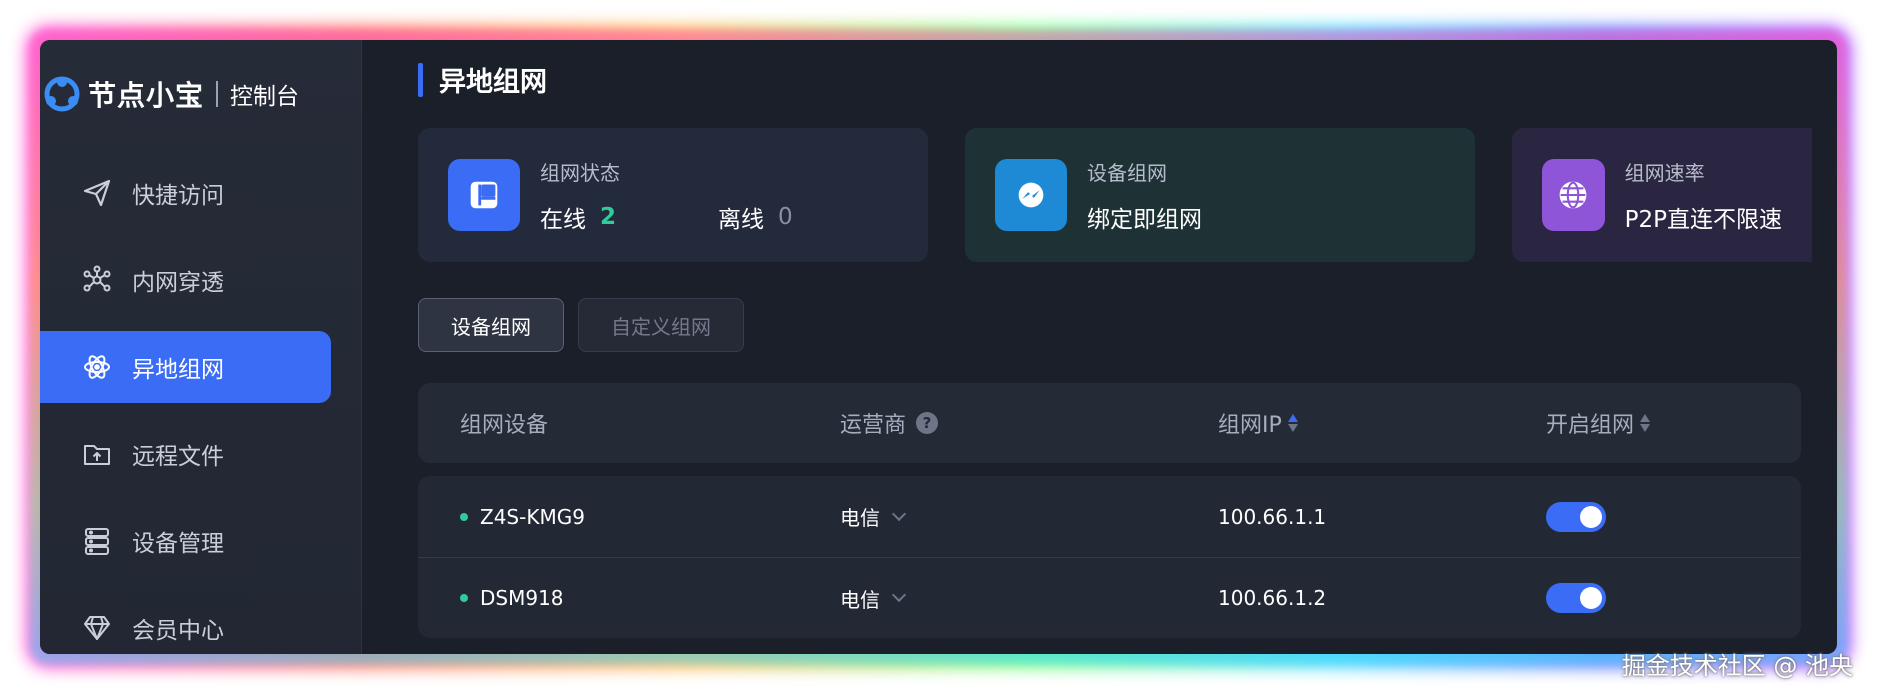 This screenshot has height=693, width=1877. Describe the element at coordinates (1220, 195) in the screenshot. I see `card-device-networking: 设备组网 绑定即组网` at that location.